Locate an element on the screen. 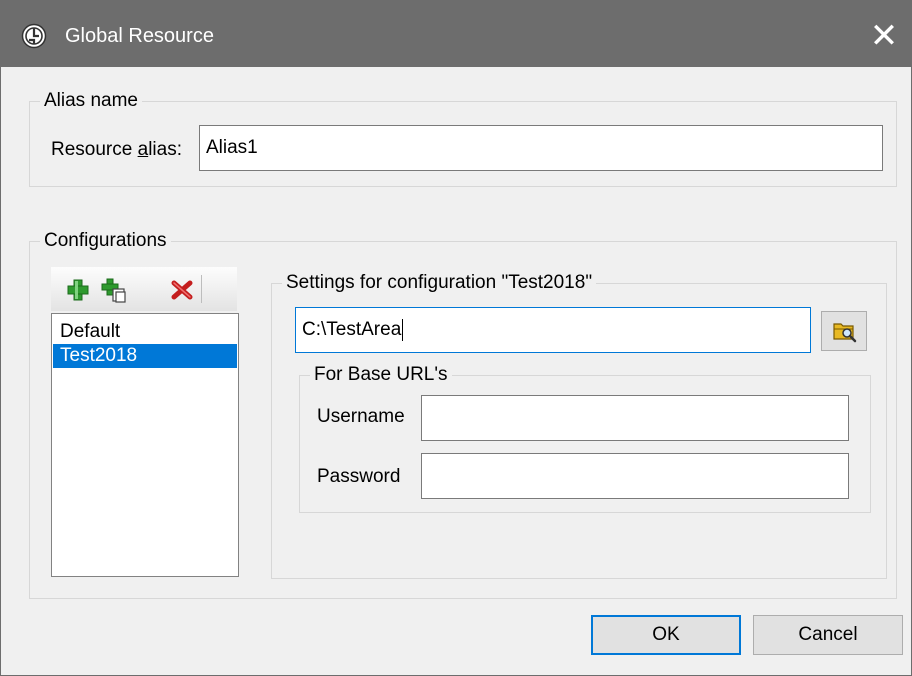 The width and height of the screenshot is (912, 676). list-item-test2018: Test2018 is located at coordinates (145, 356).